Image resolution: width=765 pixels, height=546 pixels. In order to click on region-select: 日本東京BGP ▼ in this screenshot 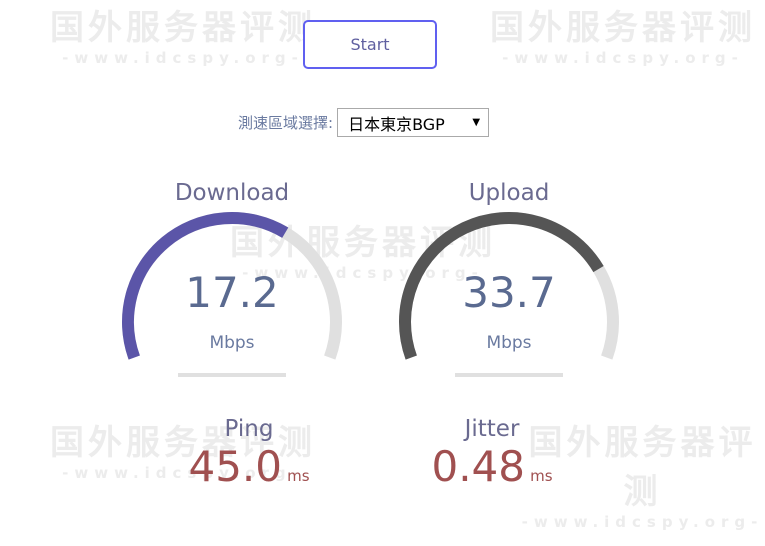, I will do `click(413, 122)`.